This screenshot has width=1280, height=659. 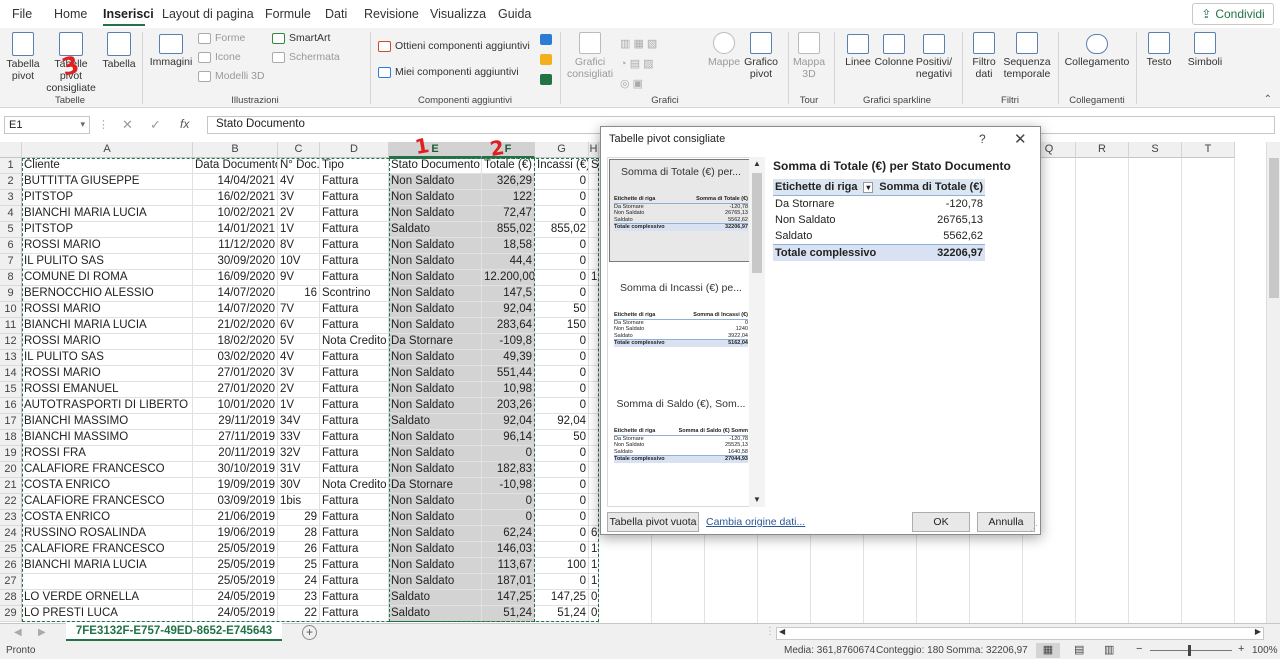 What do you see at coordinates (354, 534) in the screenshot?
I see `cell-d24: Fattura` at bounding box center [354, 534].